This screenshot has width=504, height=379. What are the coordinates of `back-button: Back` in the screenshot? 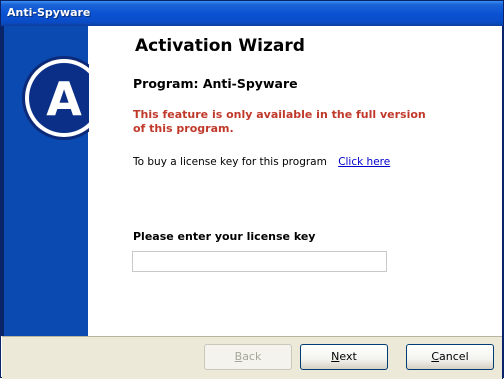 It's located at (248, 357).